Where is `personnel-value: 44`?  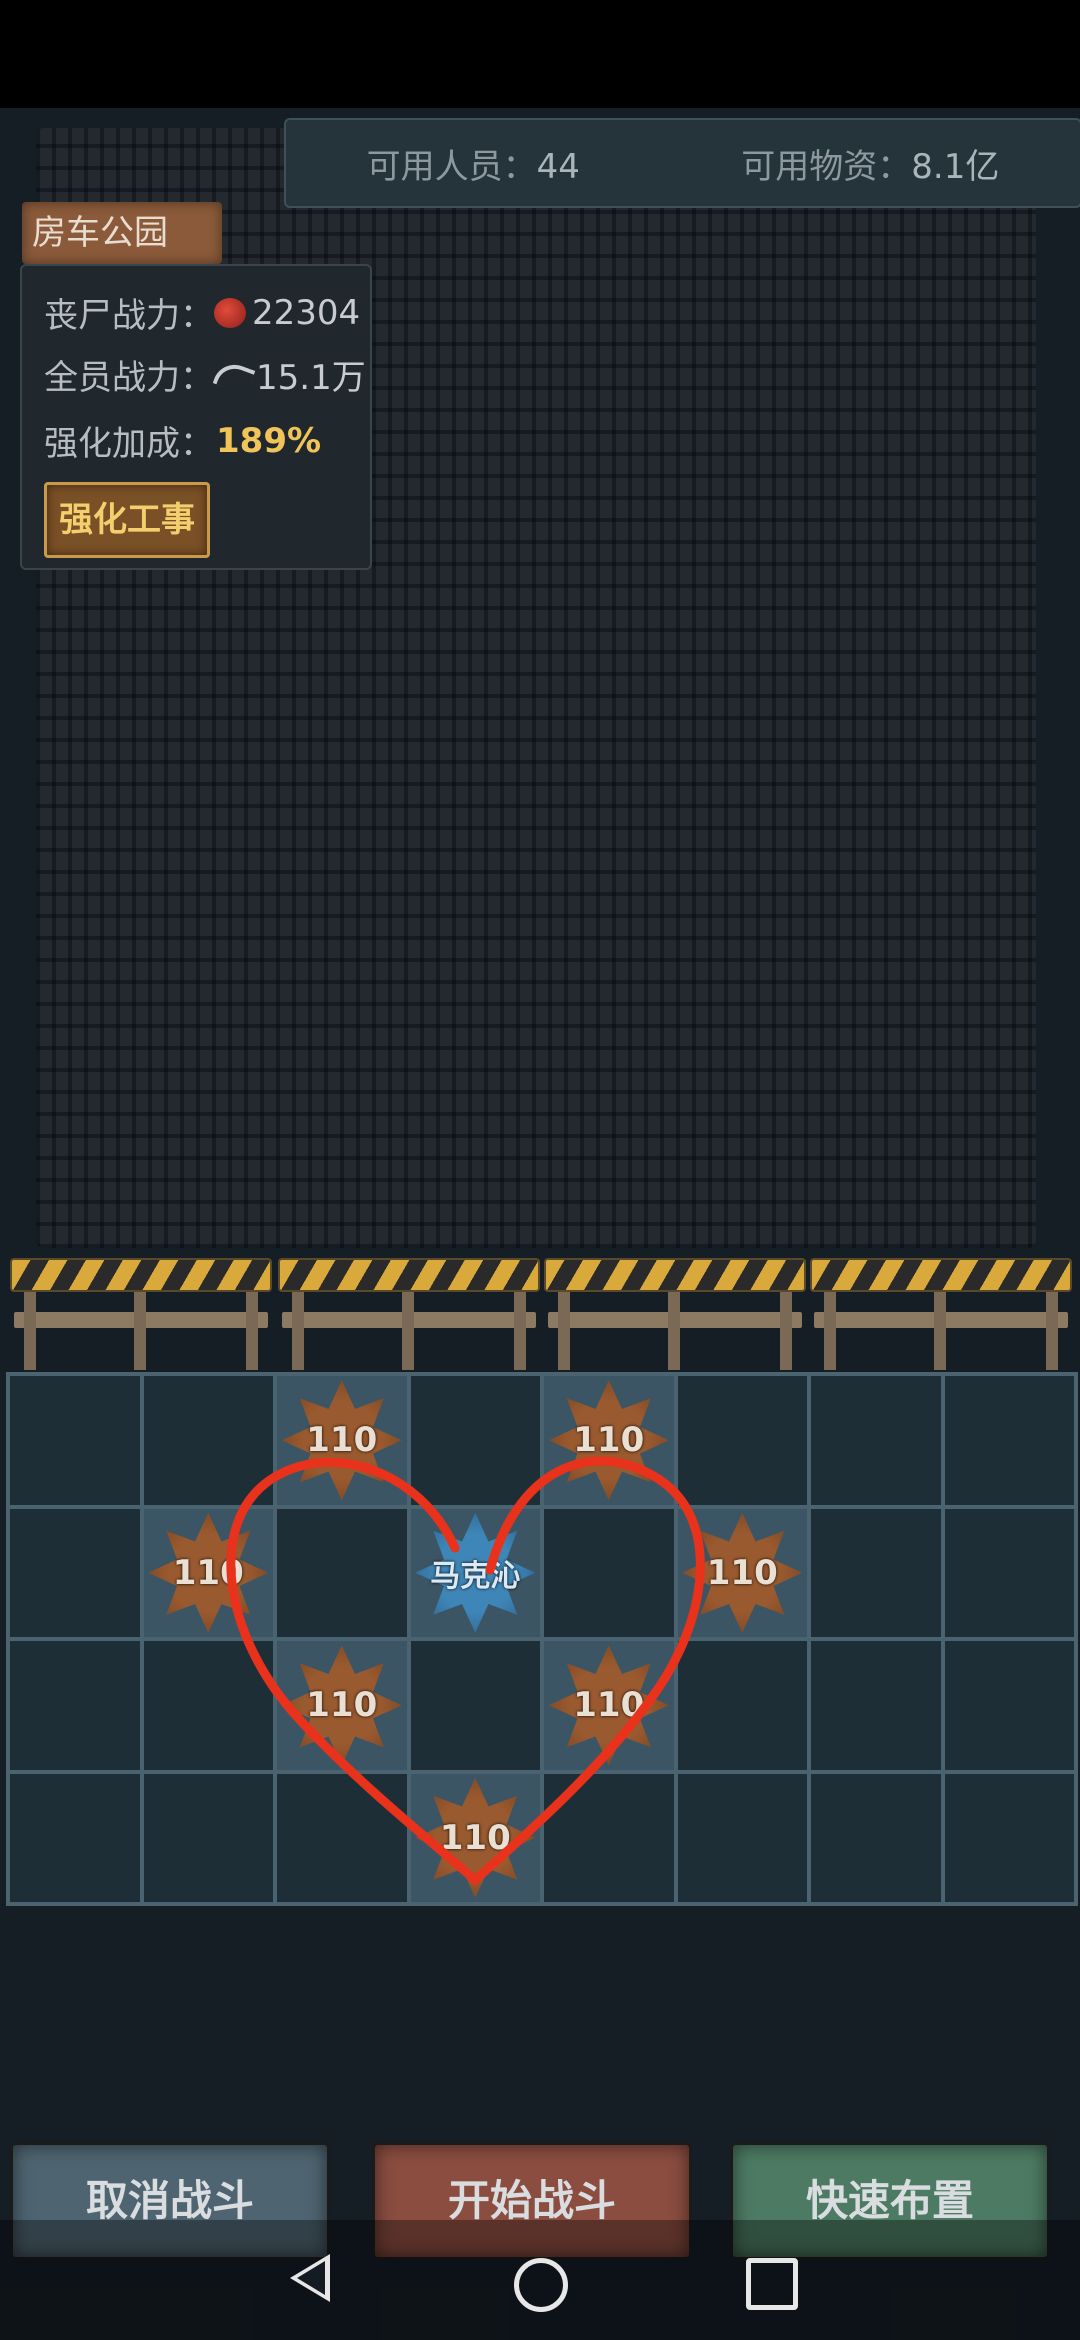 personnel-value: 44 is located at coordinates (558, 166).